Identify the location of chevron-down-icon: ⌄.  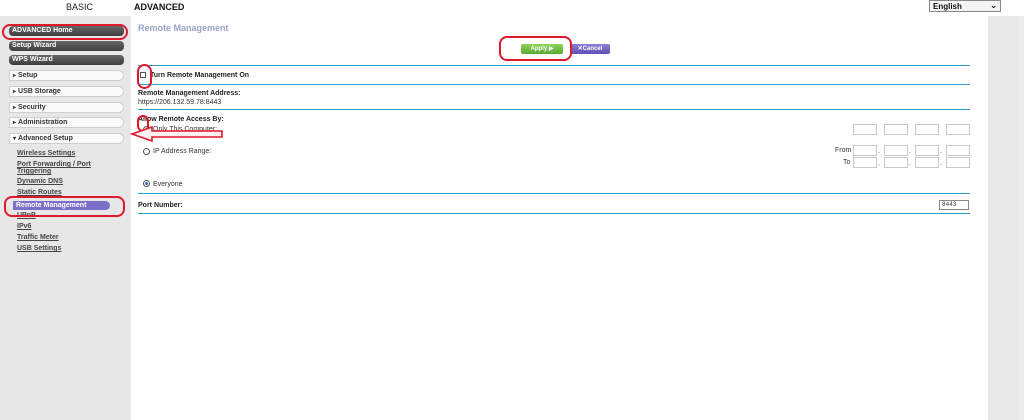
(993, 5).